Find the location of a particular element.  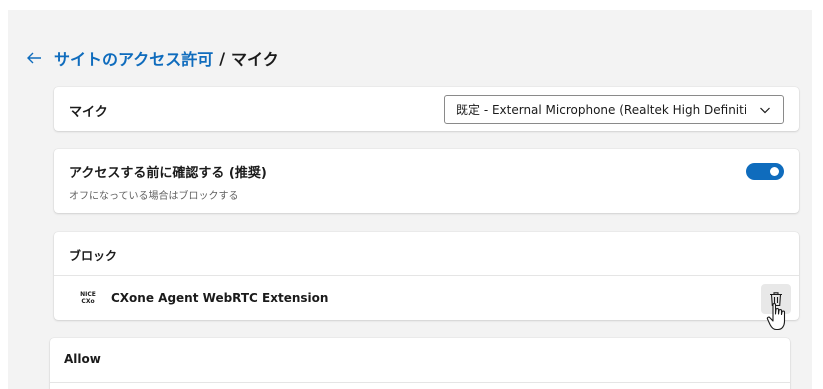

allow-list-card: Allow is located at coordinates (420, 363).